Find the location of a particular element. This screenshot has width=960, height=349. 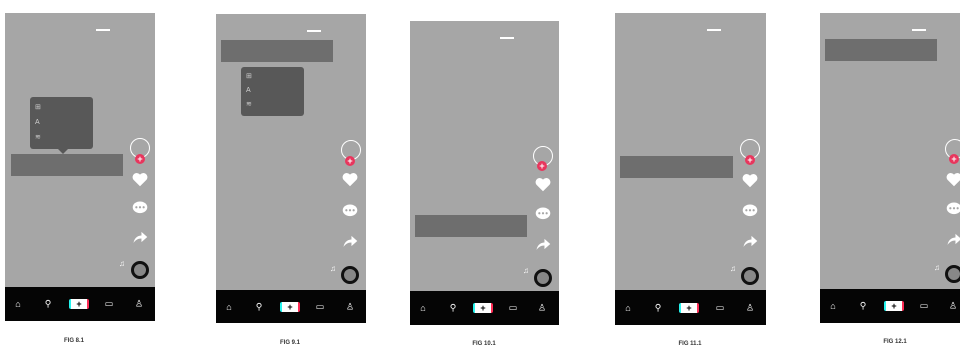

figure-label: FIG 11.1 is located at coordinates (690, 344).